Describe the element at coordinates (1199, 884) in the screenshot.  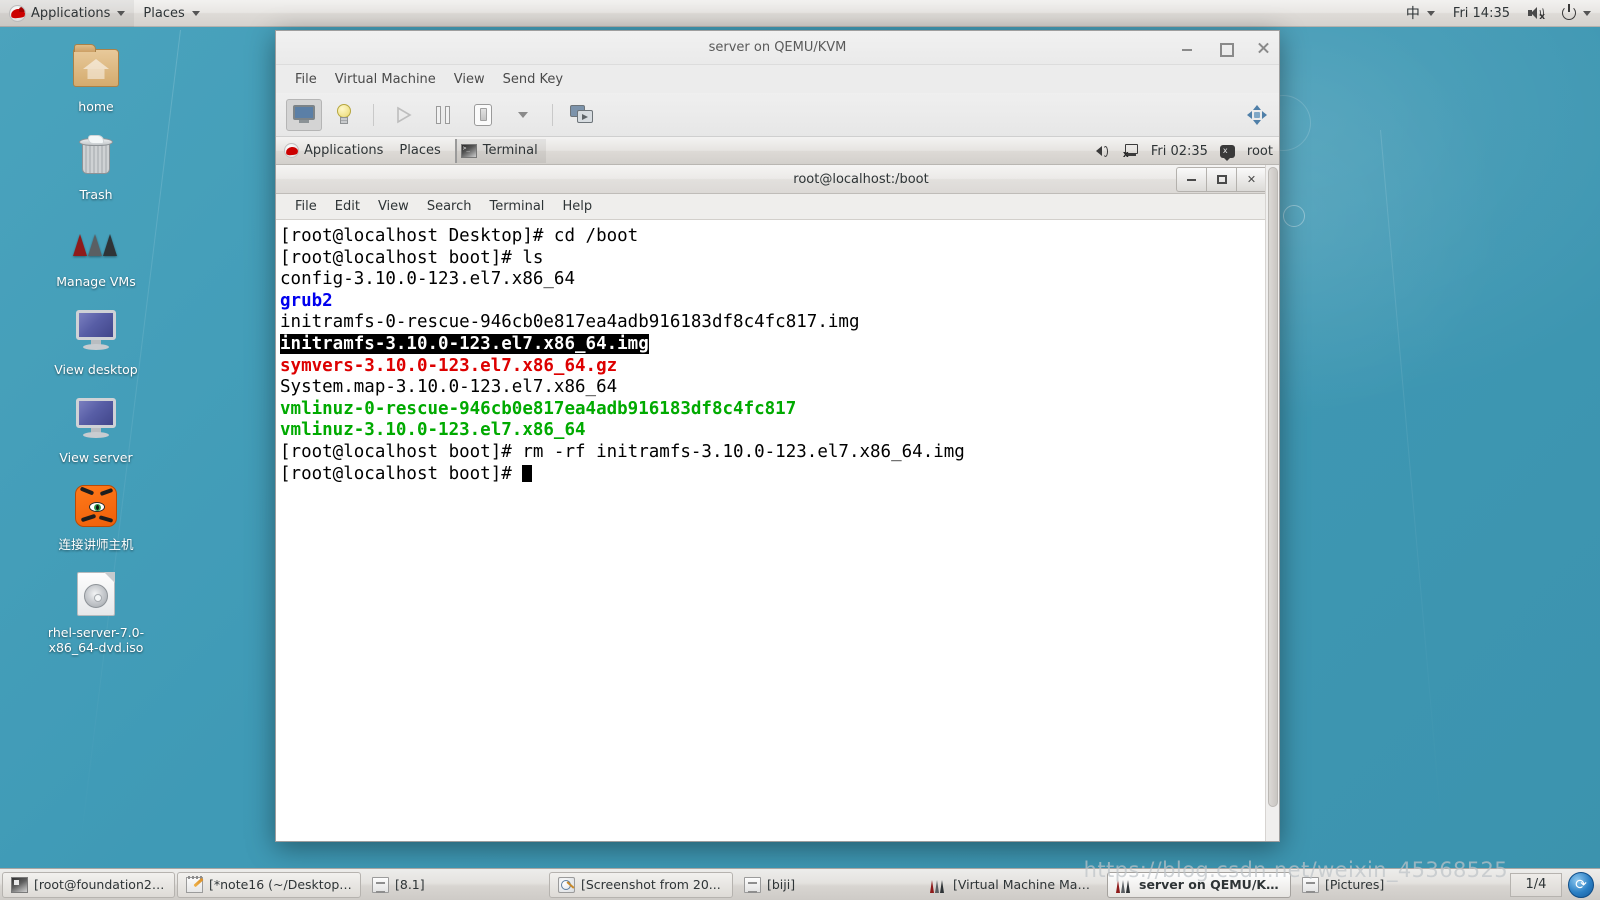
I see `taskbar-item-server-on-qemu-kvm: server on QEMU/KVM` at that location.